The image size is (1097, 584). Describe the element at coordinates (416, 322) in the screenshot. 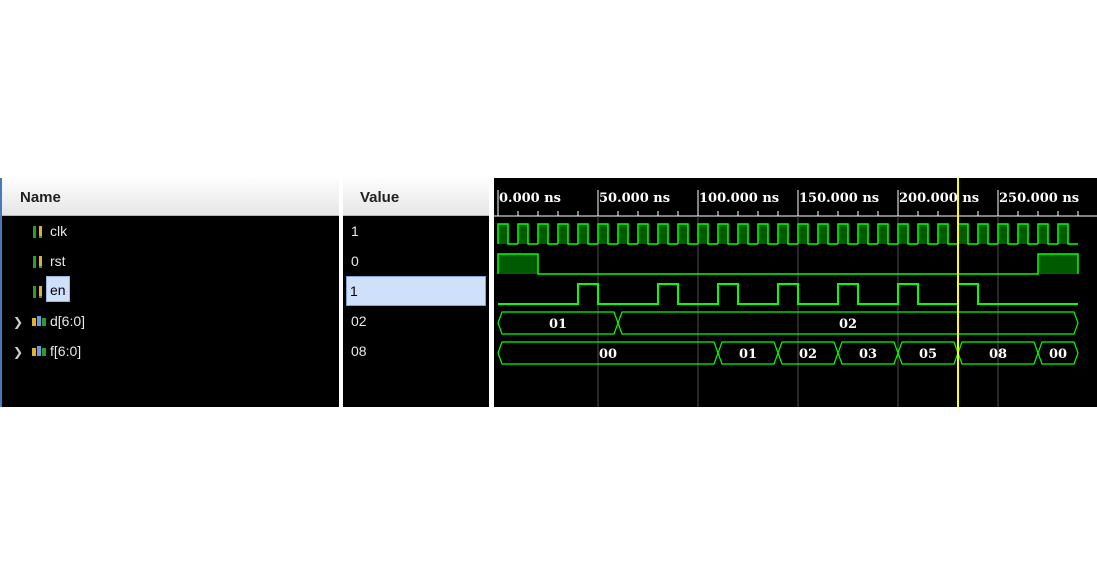

I see `value-row-d: 02` at that location.